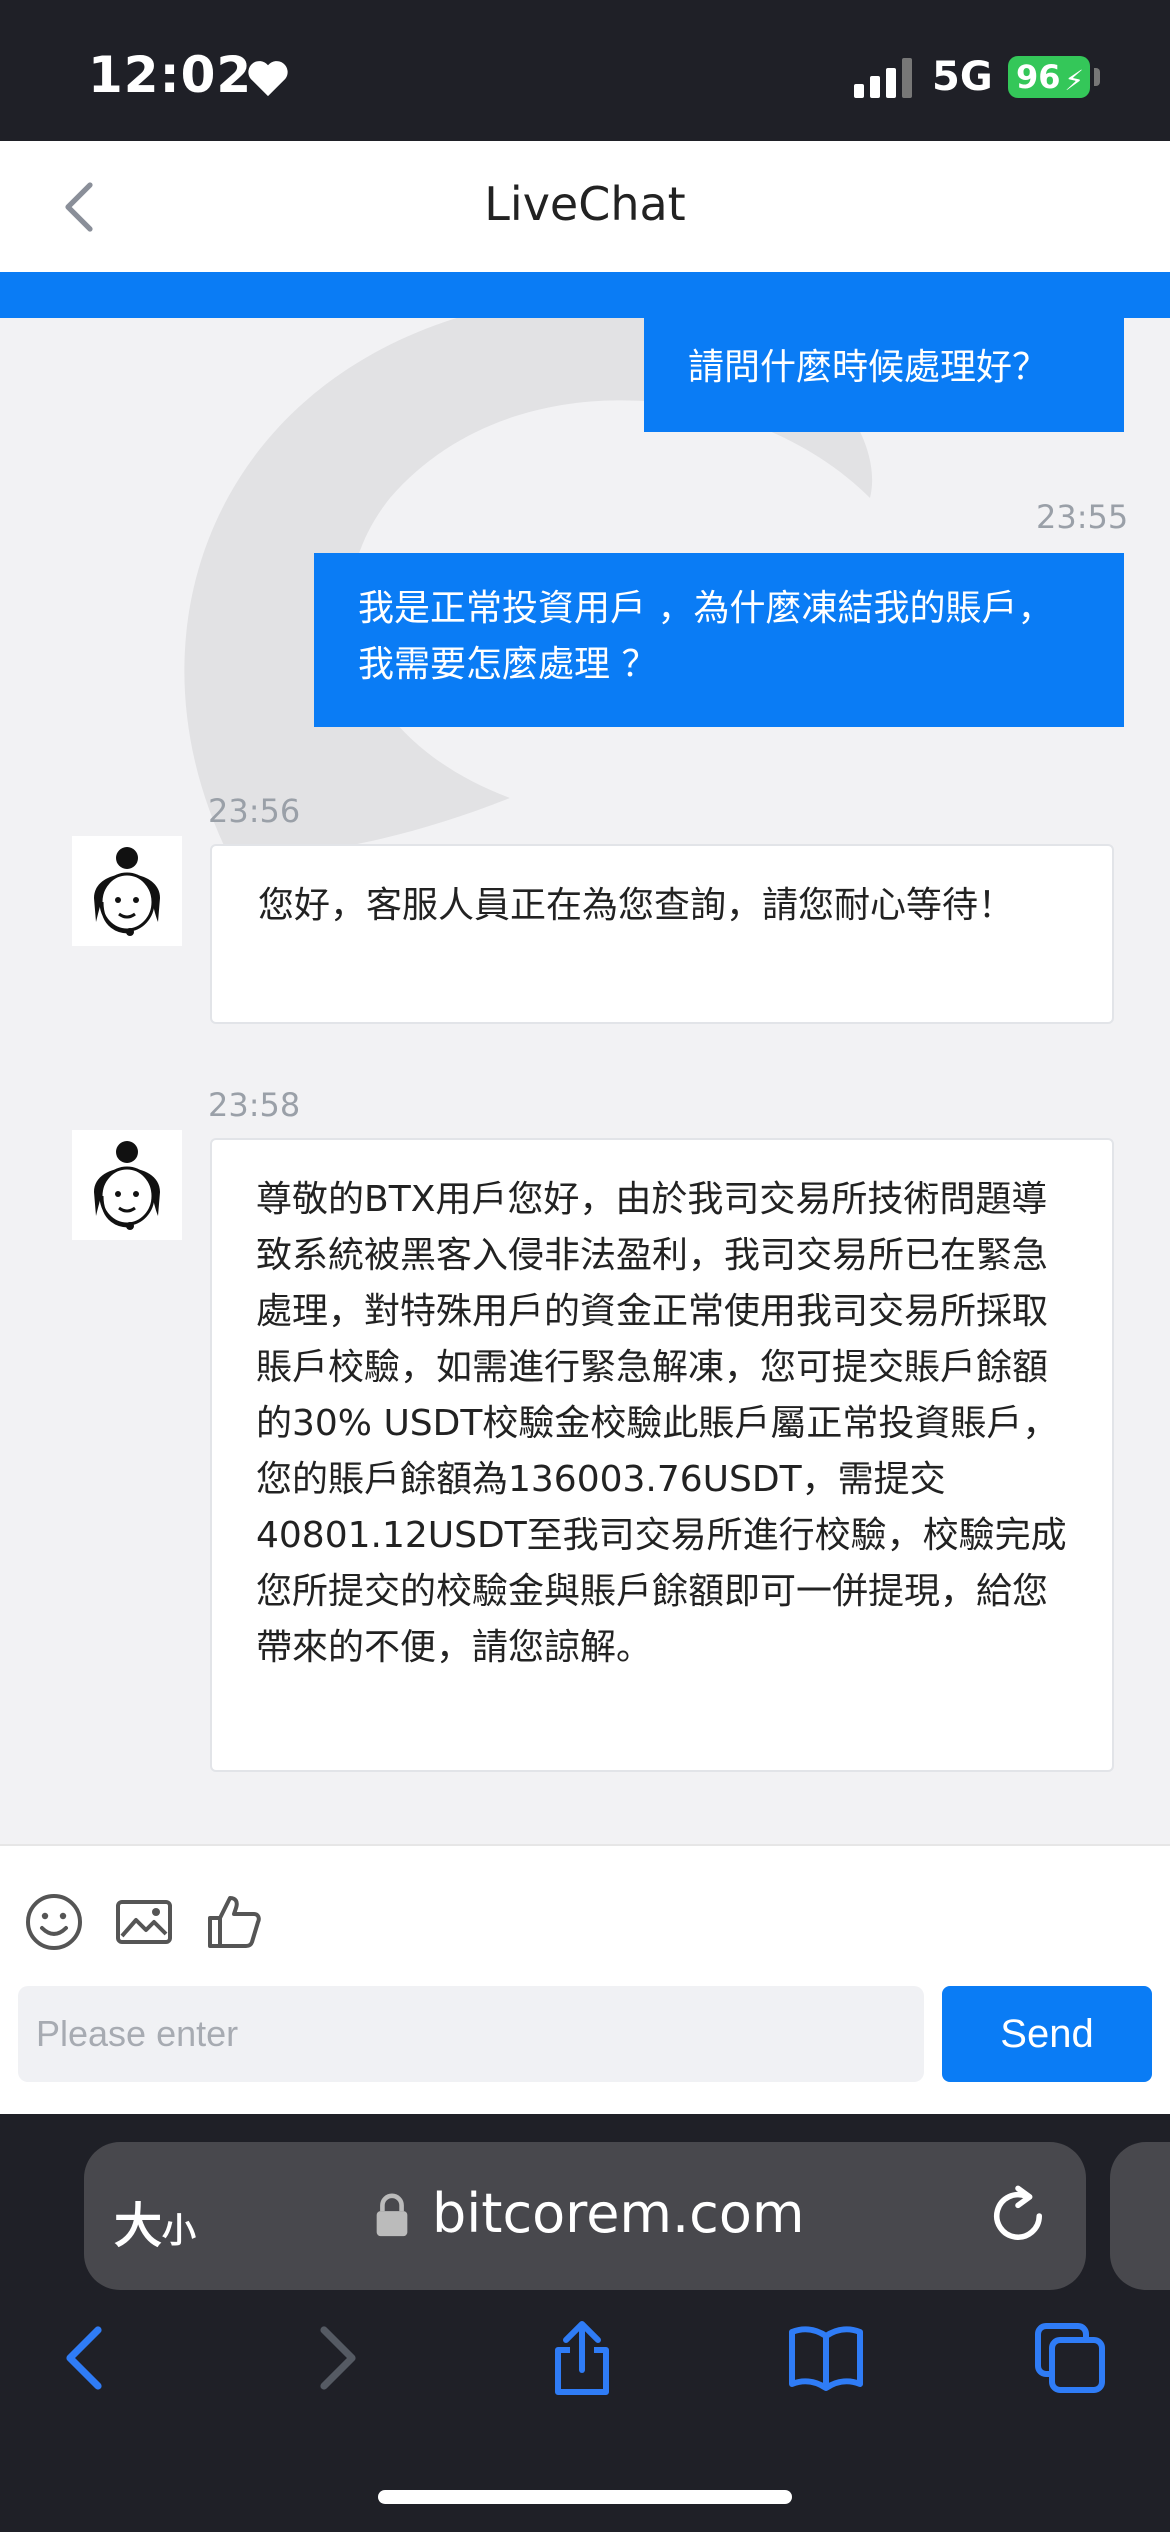  What do you see at coordinates (268, 79) in the screenshot?
I see `heart-icon` at bounding box center [268, 79].